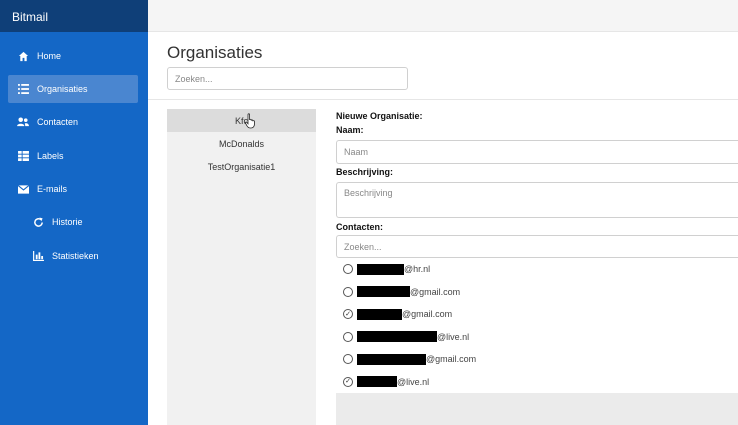  What do you see at coordinates (365, 172) in the screenshot?
I see `description-label: Beschrijving:` at bounding box center [365, 172].